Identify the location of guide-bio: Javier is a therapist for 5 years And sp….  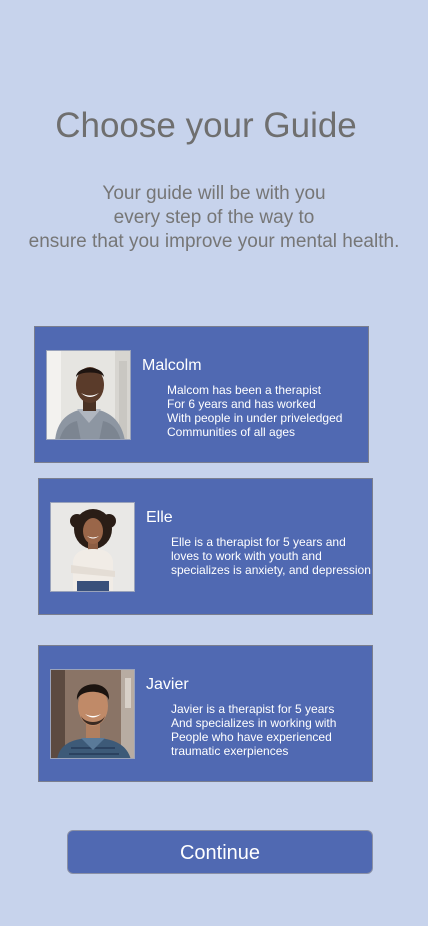
(253, 730).